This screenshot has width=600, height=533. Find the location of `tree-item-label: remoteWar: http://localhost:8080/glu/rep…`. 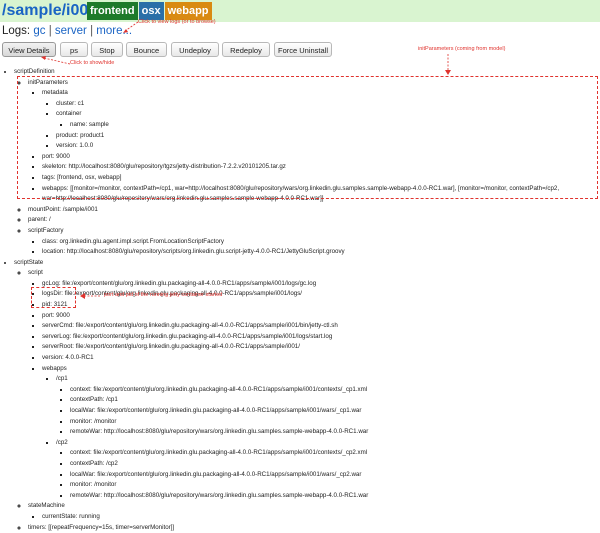

tree-item-label: remoteWar: http://localhost:8080/glu/rep… is located at coordinates (219, 432).